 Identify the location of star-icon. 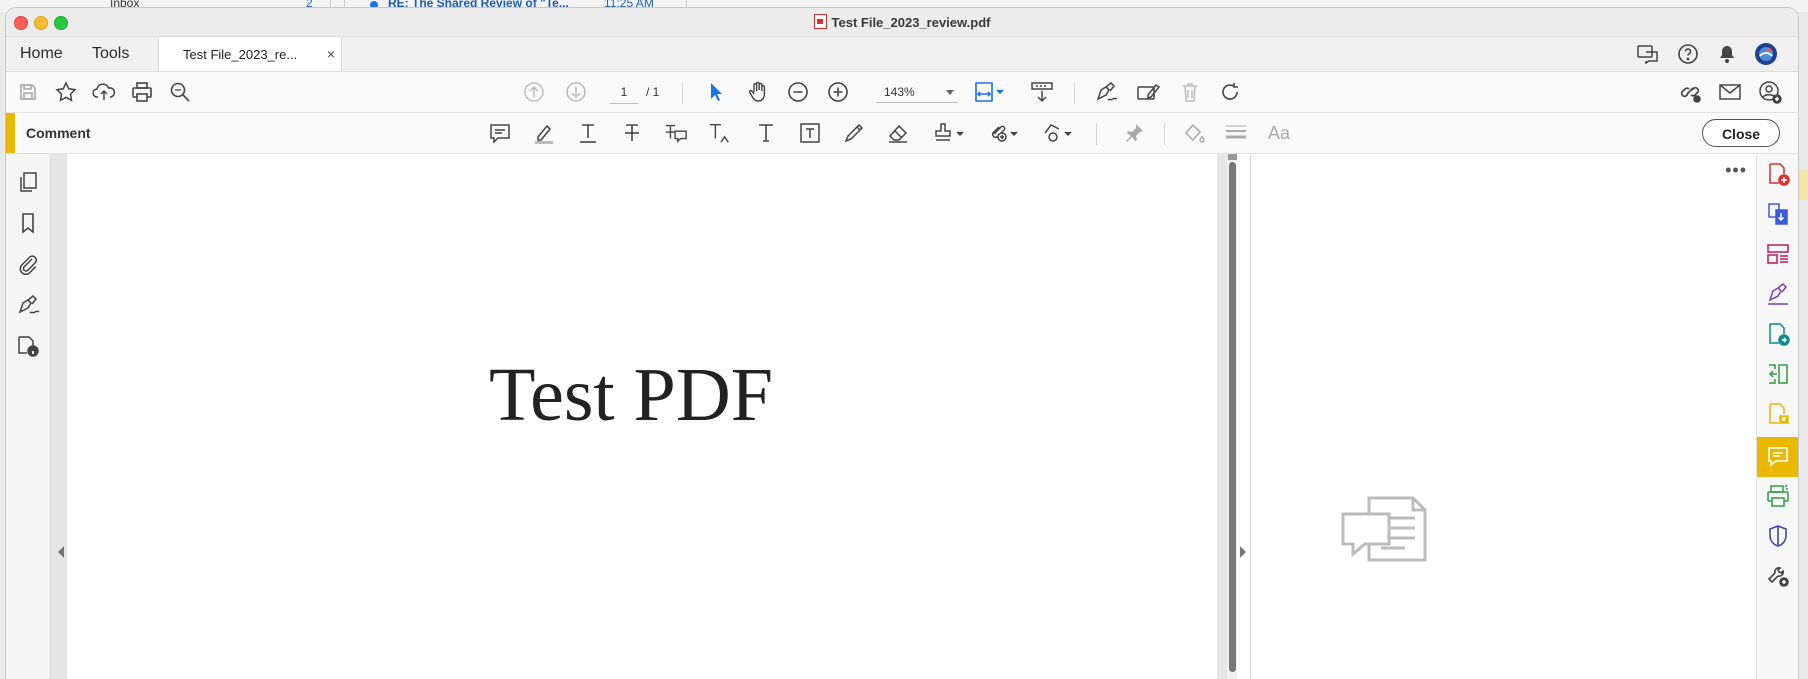
(66, 92).